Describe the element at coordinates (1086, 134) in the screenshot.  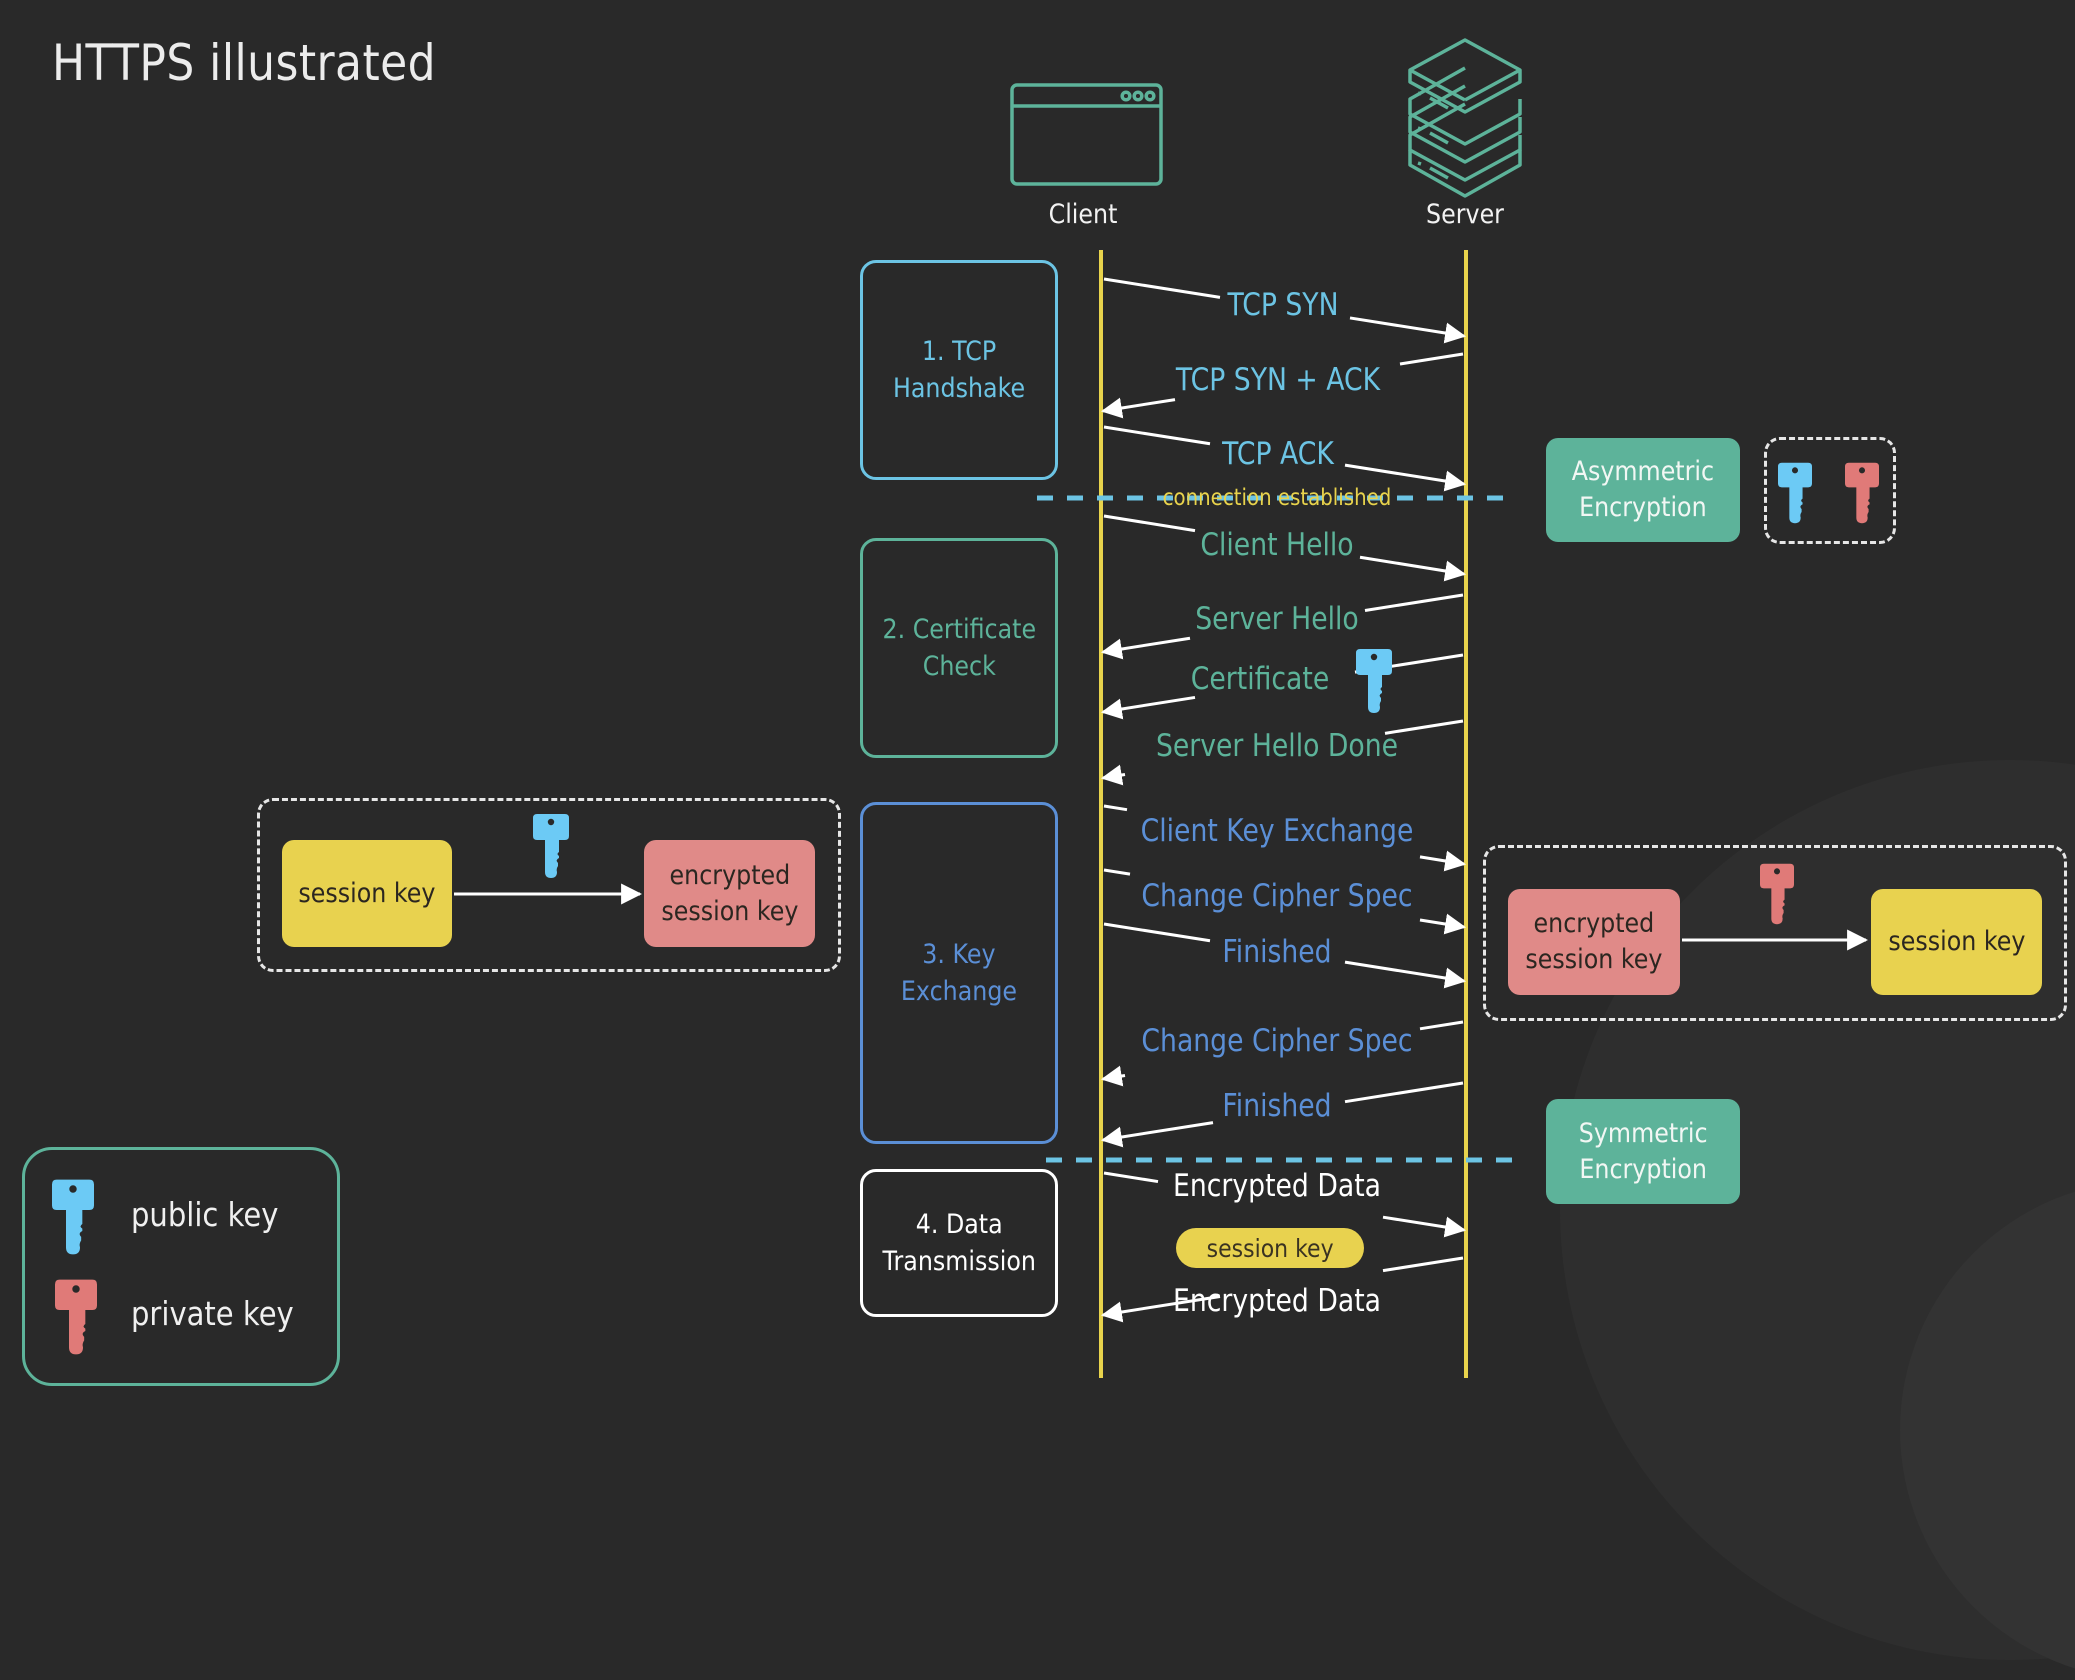
I see `browser-window-icon` at that location.